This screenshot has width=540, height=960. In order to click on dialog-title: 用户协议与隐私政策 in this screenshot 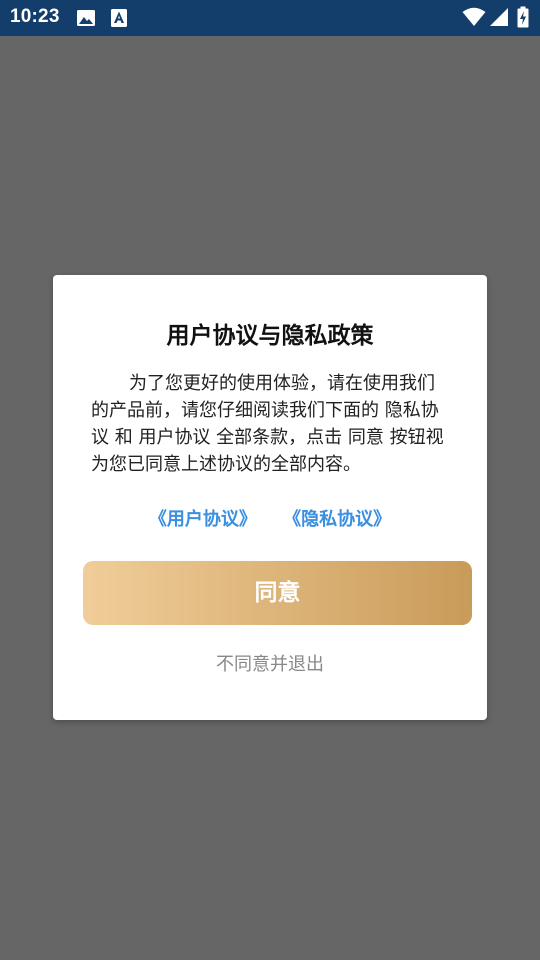, I will do `click(270, 336)`.